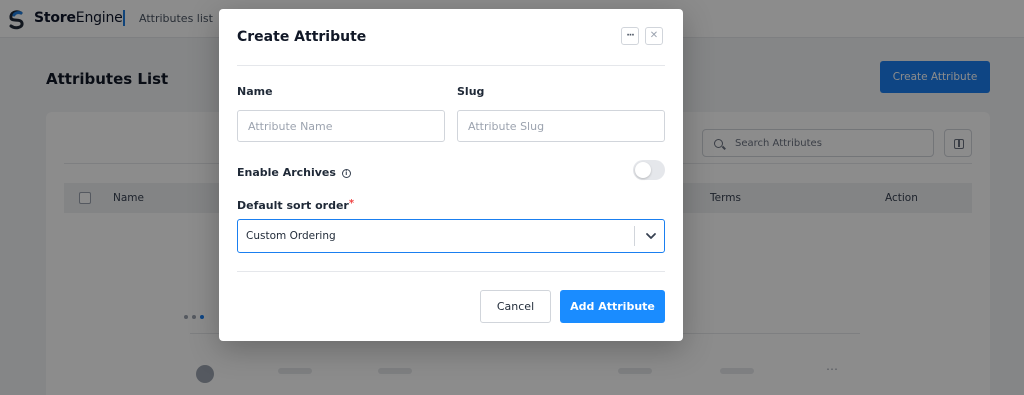 This screenshot has width=1024, height=395. What do you see at coordinates (341, 126) in the screenshot?
I see `attribute-name-input` at bounding box center [341, 126].